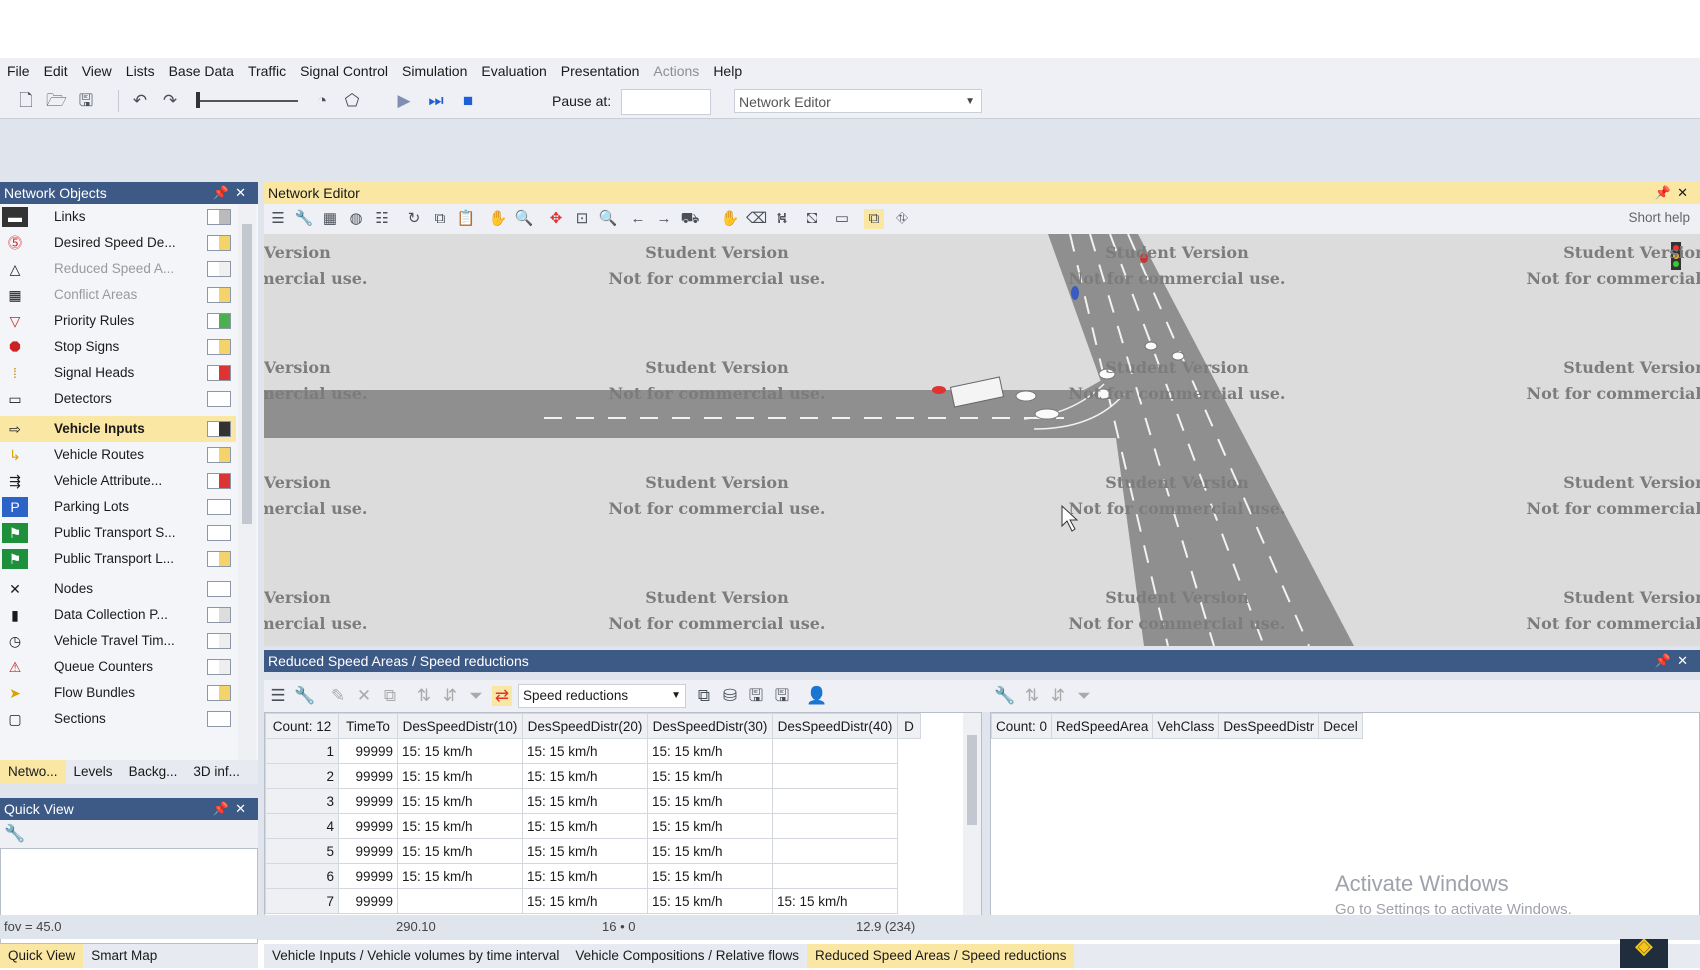 The image size is (1700, 970). I want to click on network-object-parking-lots: P Parking Lots, so click(118, 507).